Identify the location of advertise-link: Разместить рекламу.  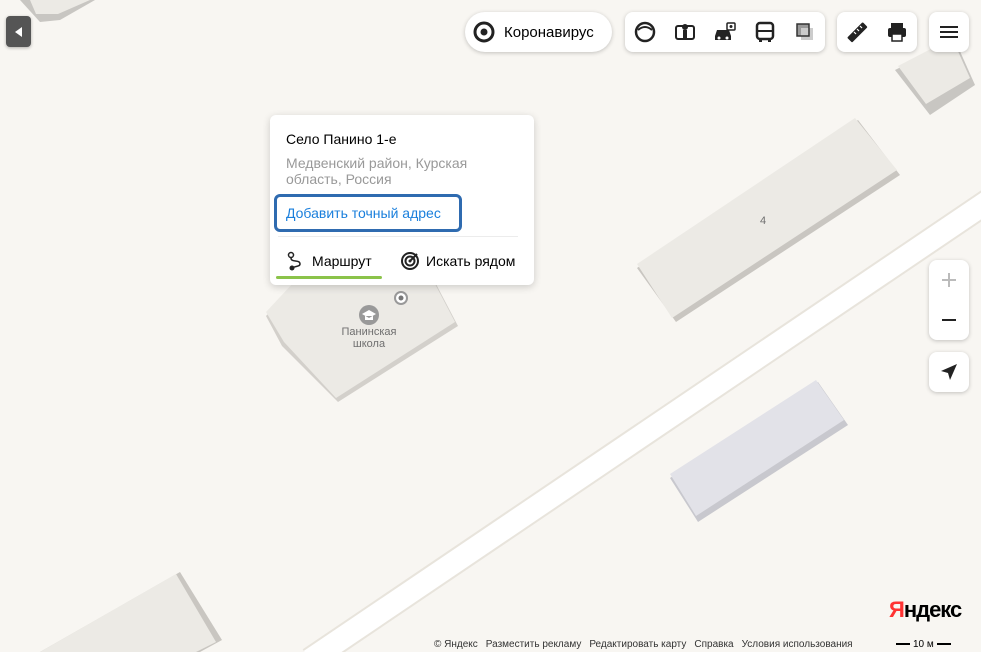
(534, 644).